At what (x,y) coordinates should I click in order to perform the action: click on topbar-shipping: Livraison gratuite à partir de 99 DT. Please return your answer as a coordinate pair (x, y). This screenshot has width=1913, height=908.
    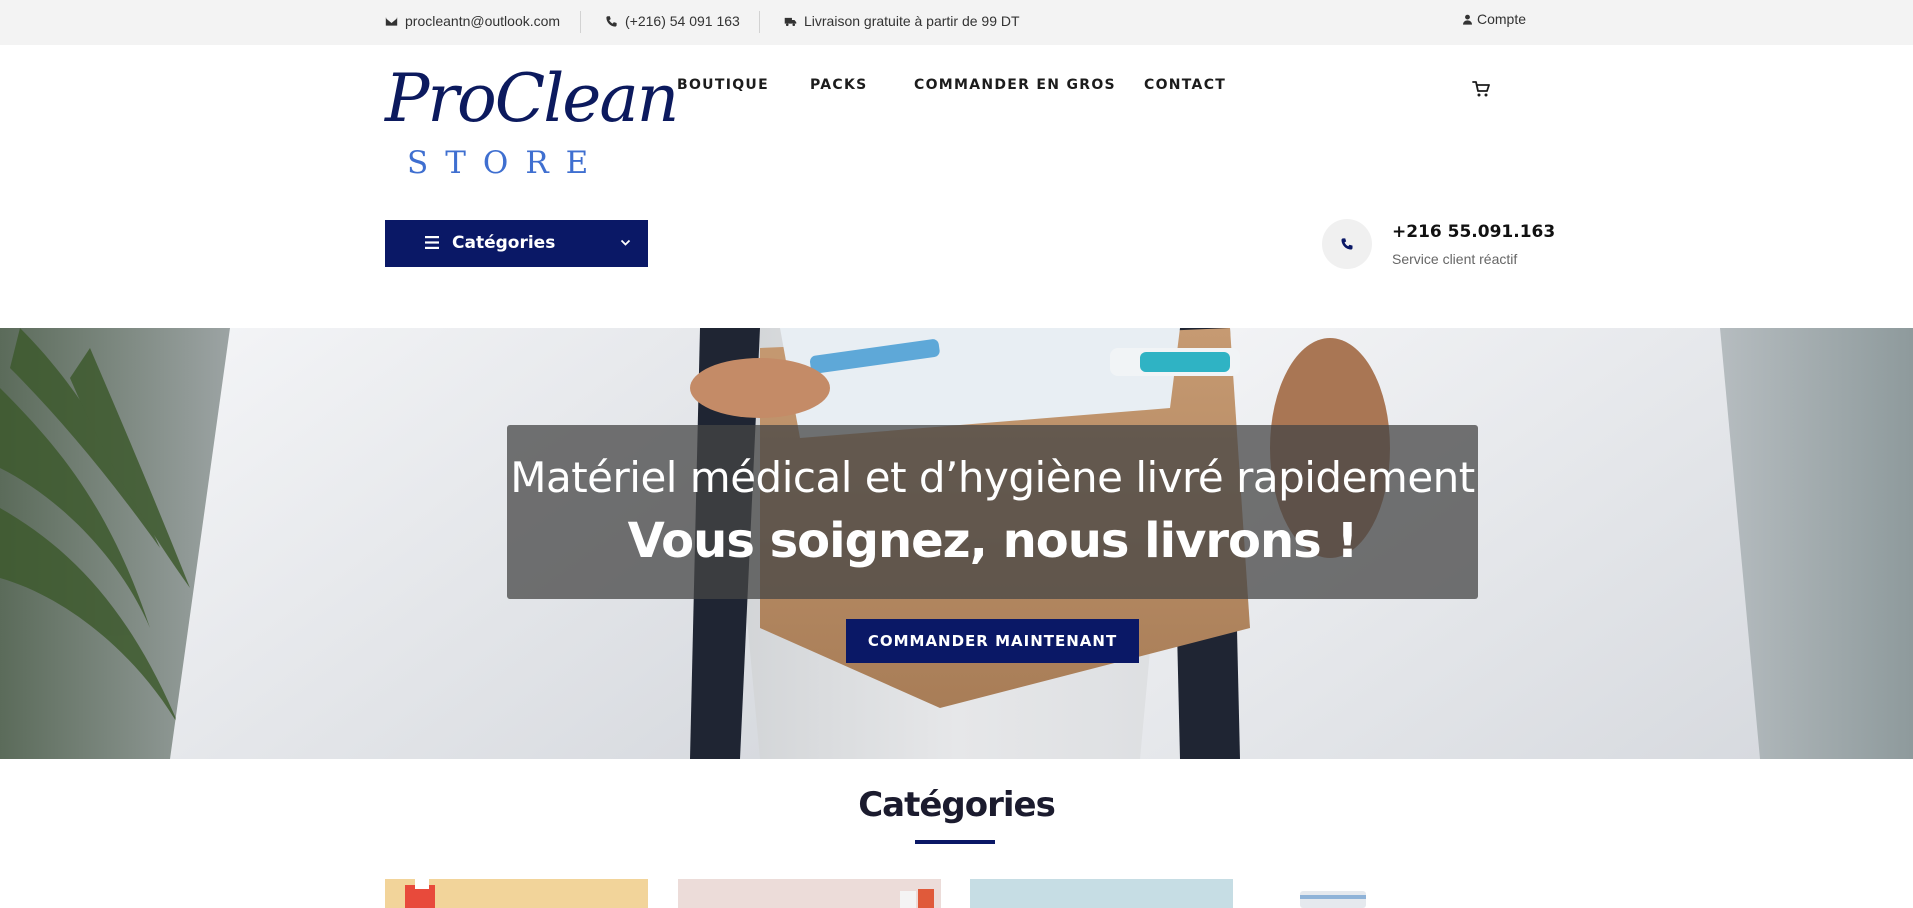
    Looking at the image, I should click on (902, 21).